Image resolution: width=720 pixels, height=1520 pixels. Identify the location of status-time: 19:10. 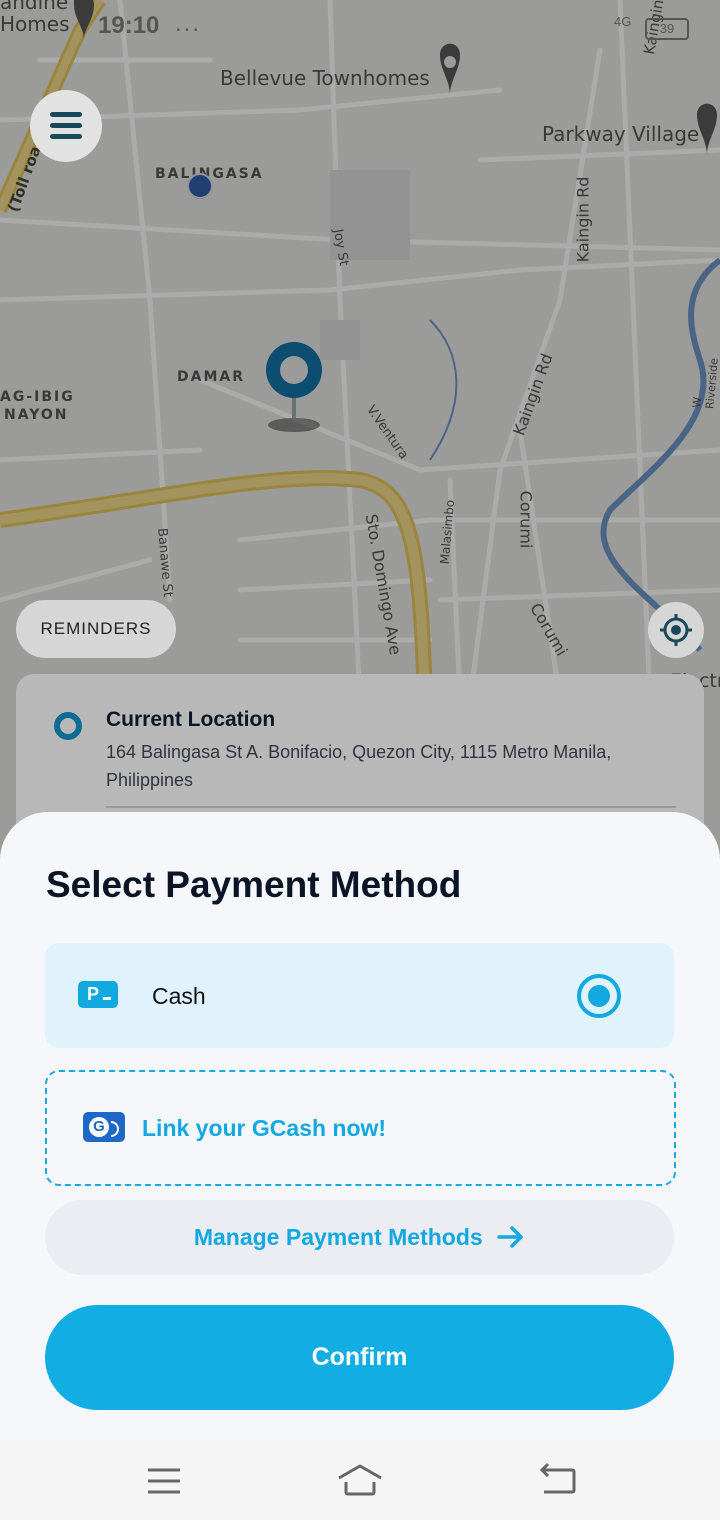
(129, 25).